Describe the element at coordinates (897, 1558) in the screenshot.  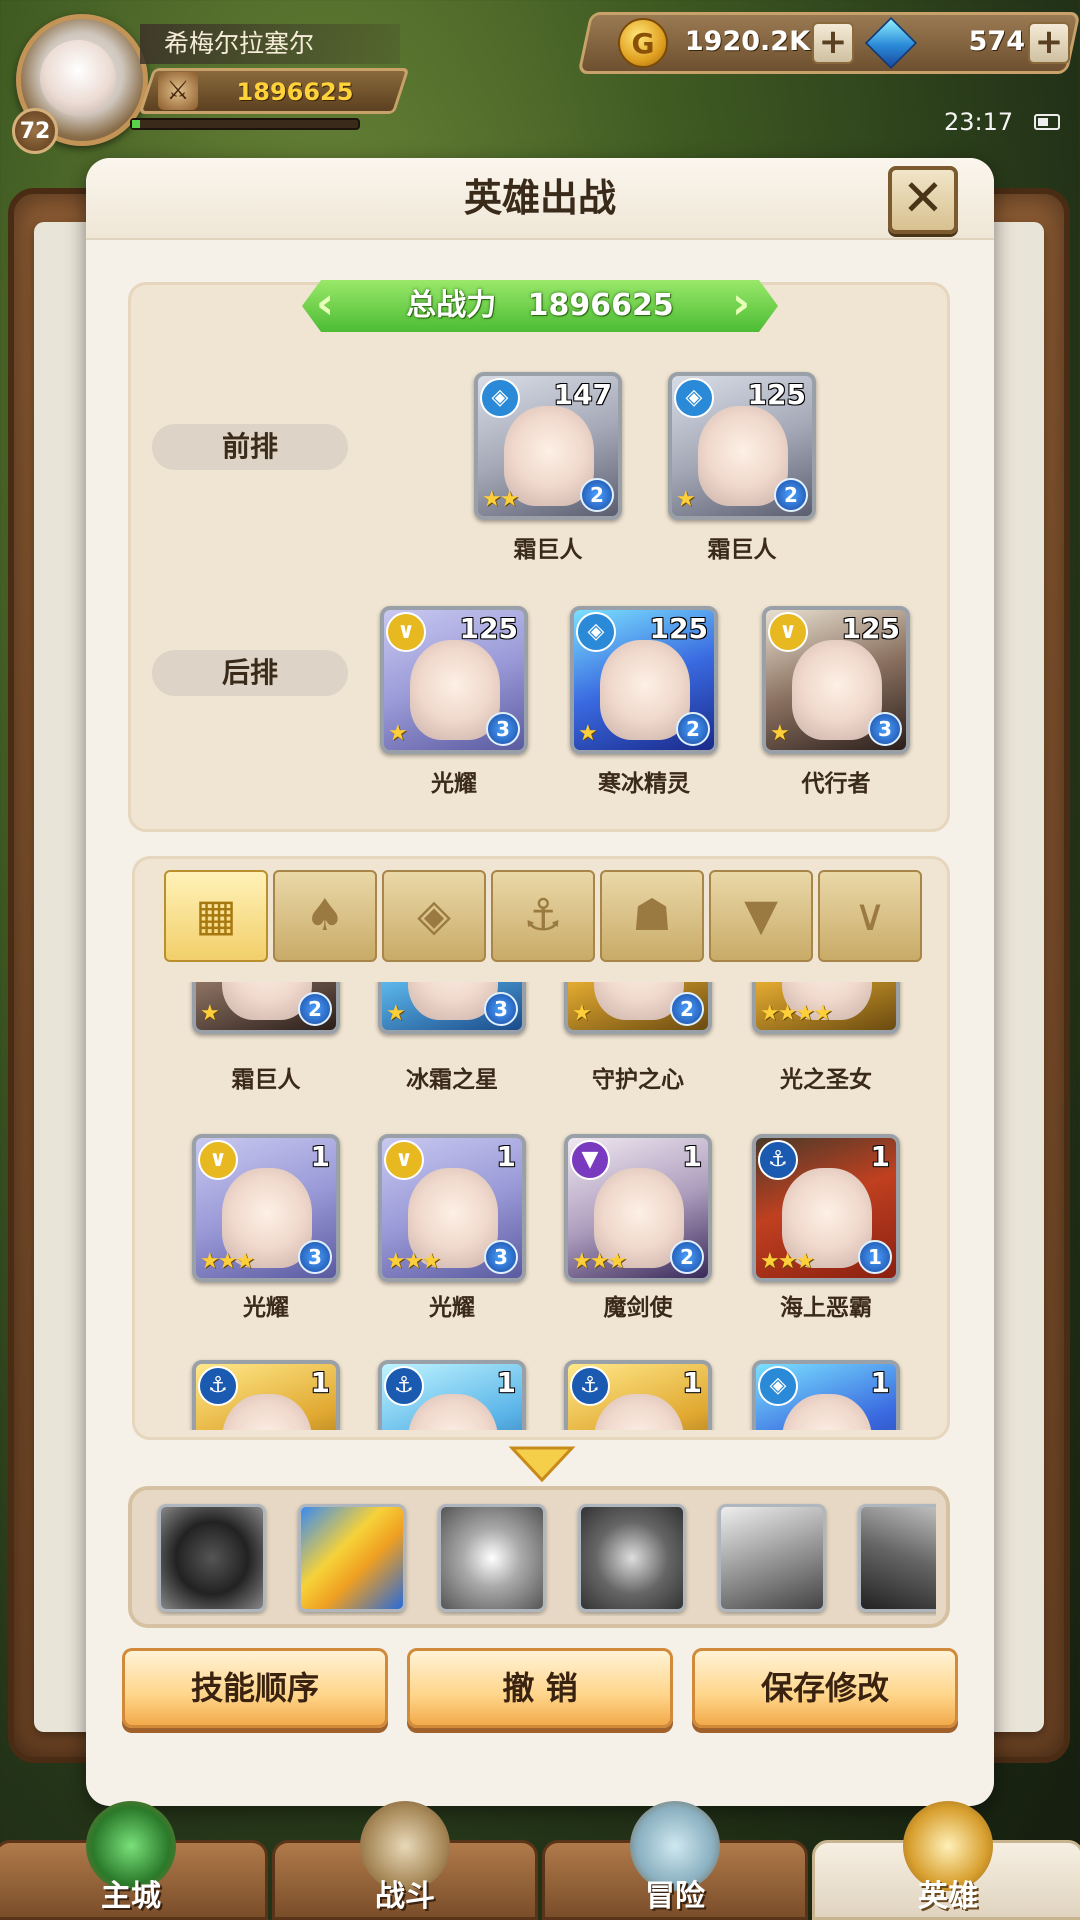
I see `skill-slot-blade-icon` at that location.